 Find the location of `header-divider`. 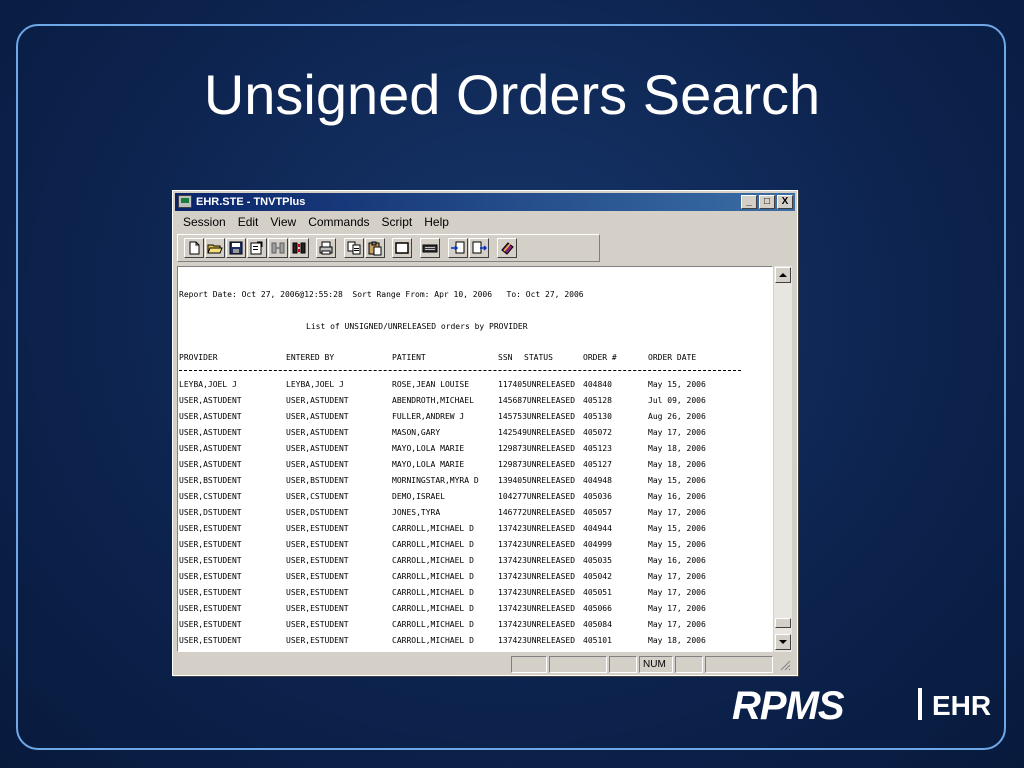

header-divider is located at coordinates (460, 370).